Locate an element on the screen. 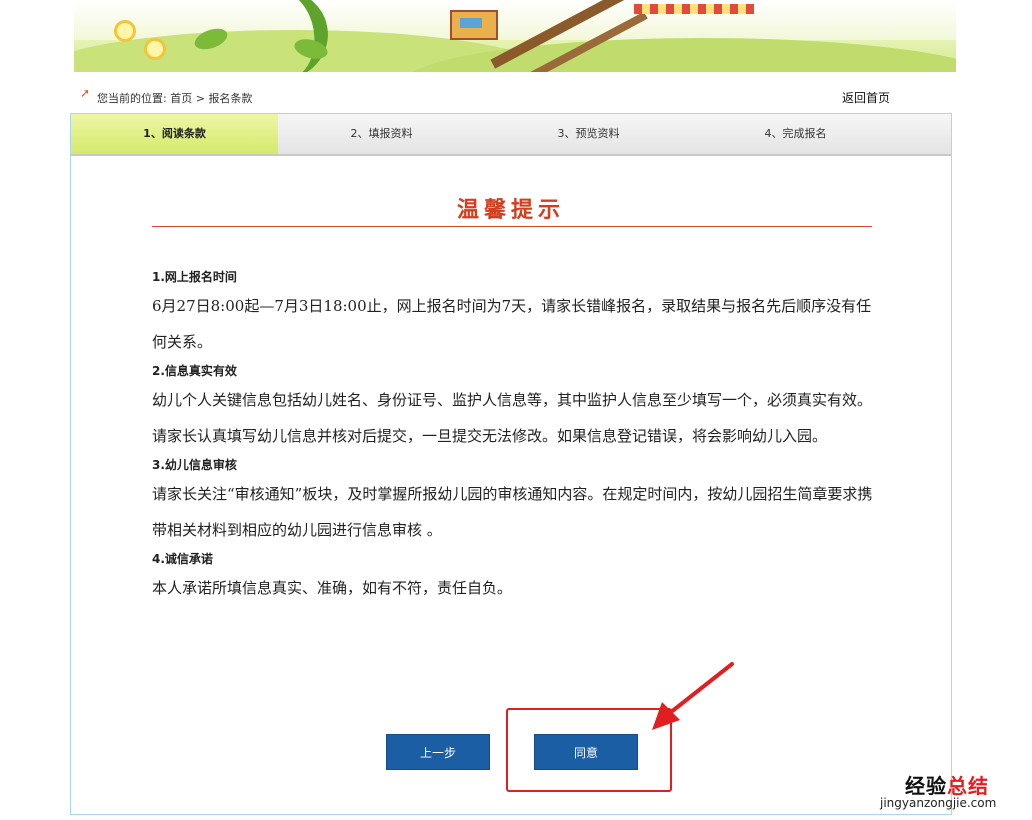 The width and height of the screenshot is (1032, 820). breadcrumb-bar: ➚ 您当前的位置: 首页 > 报名条款 返回首页 is located at coordinates (485, 98).